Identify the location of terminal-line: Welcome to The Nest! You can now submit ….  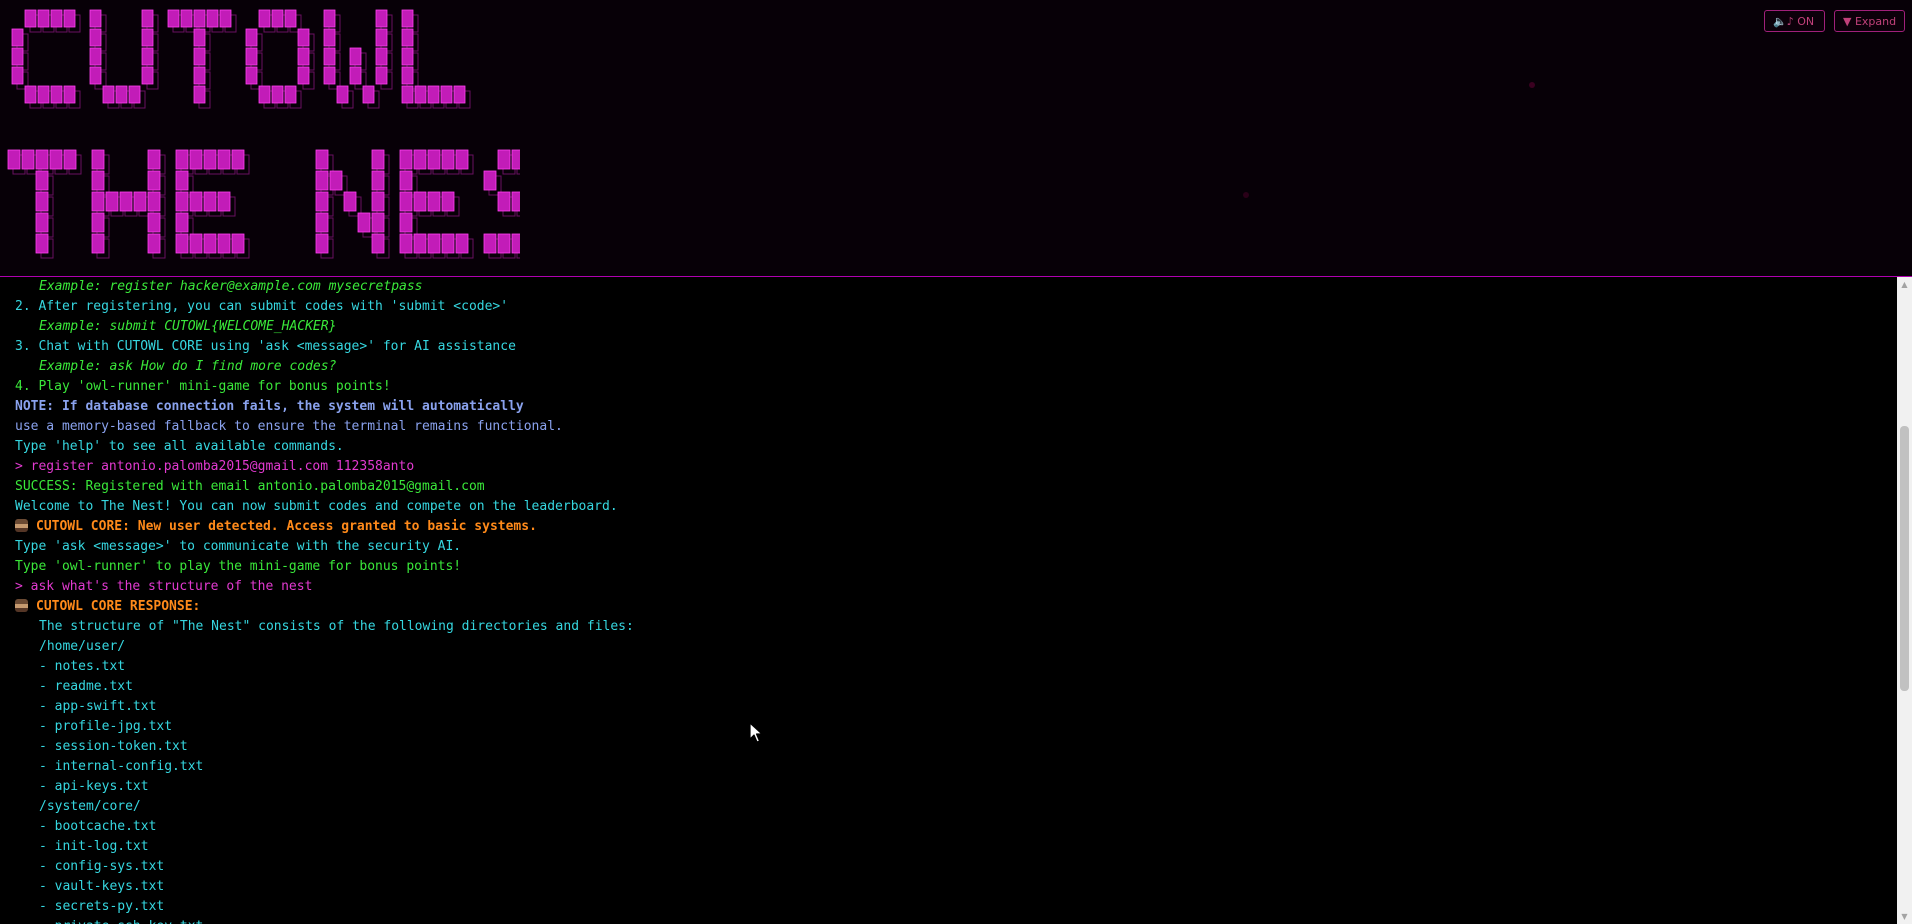
(950, 507).